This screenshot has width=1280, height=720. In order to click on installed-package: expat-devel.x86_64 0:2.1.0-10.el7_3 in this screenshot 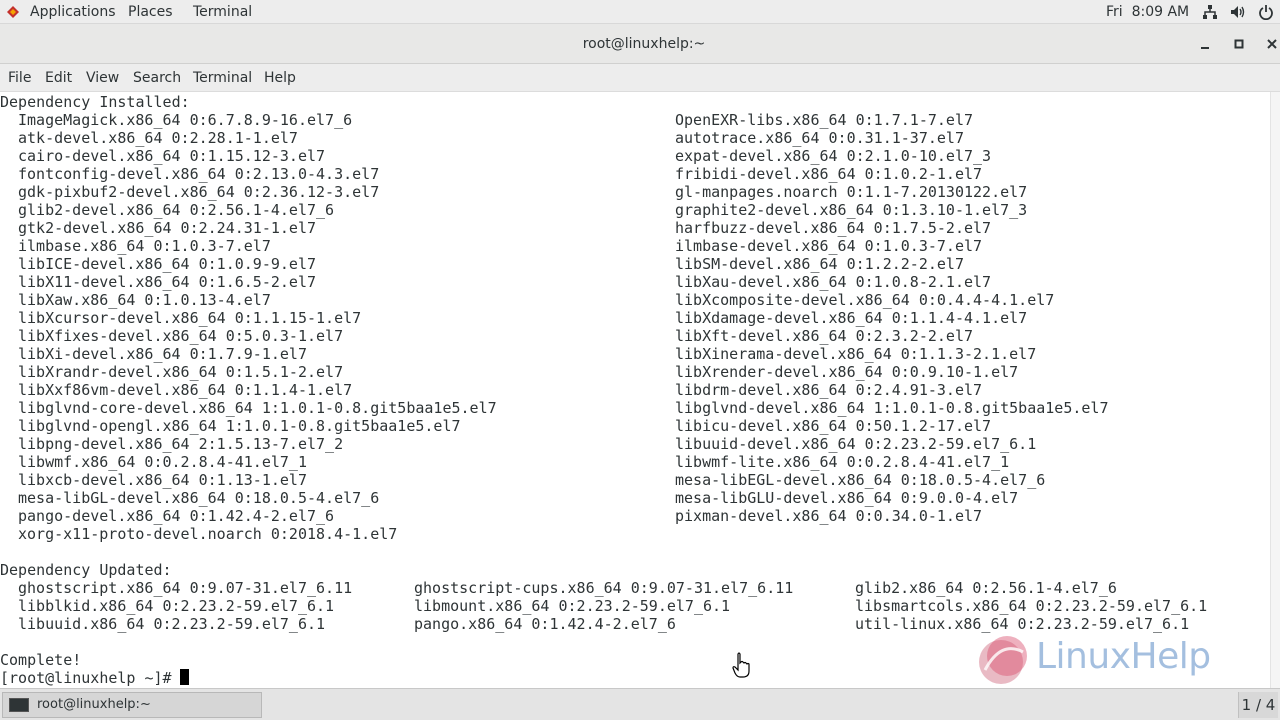, I will do `click(833, 156)`.